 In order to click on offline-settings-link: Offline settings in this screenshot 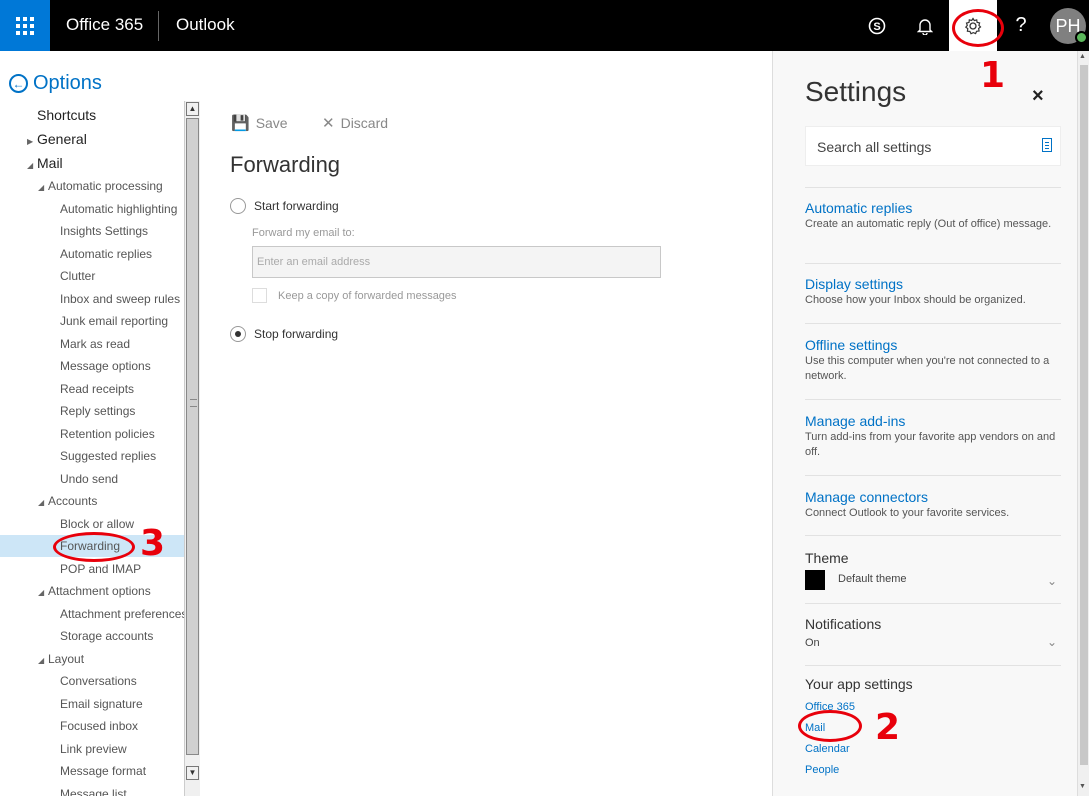, I will do `click(851, 345)`.